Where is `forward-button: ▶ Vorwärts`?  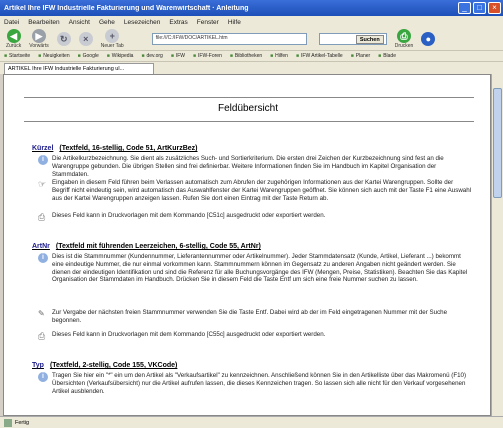
forward-button: ▶ Vorwärts is located at coordinates (39, 39).